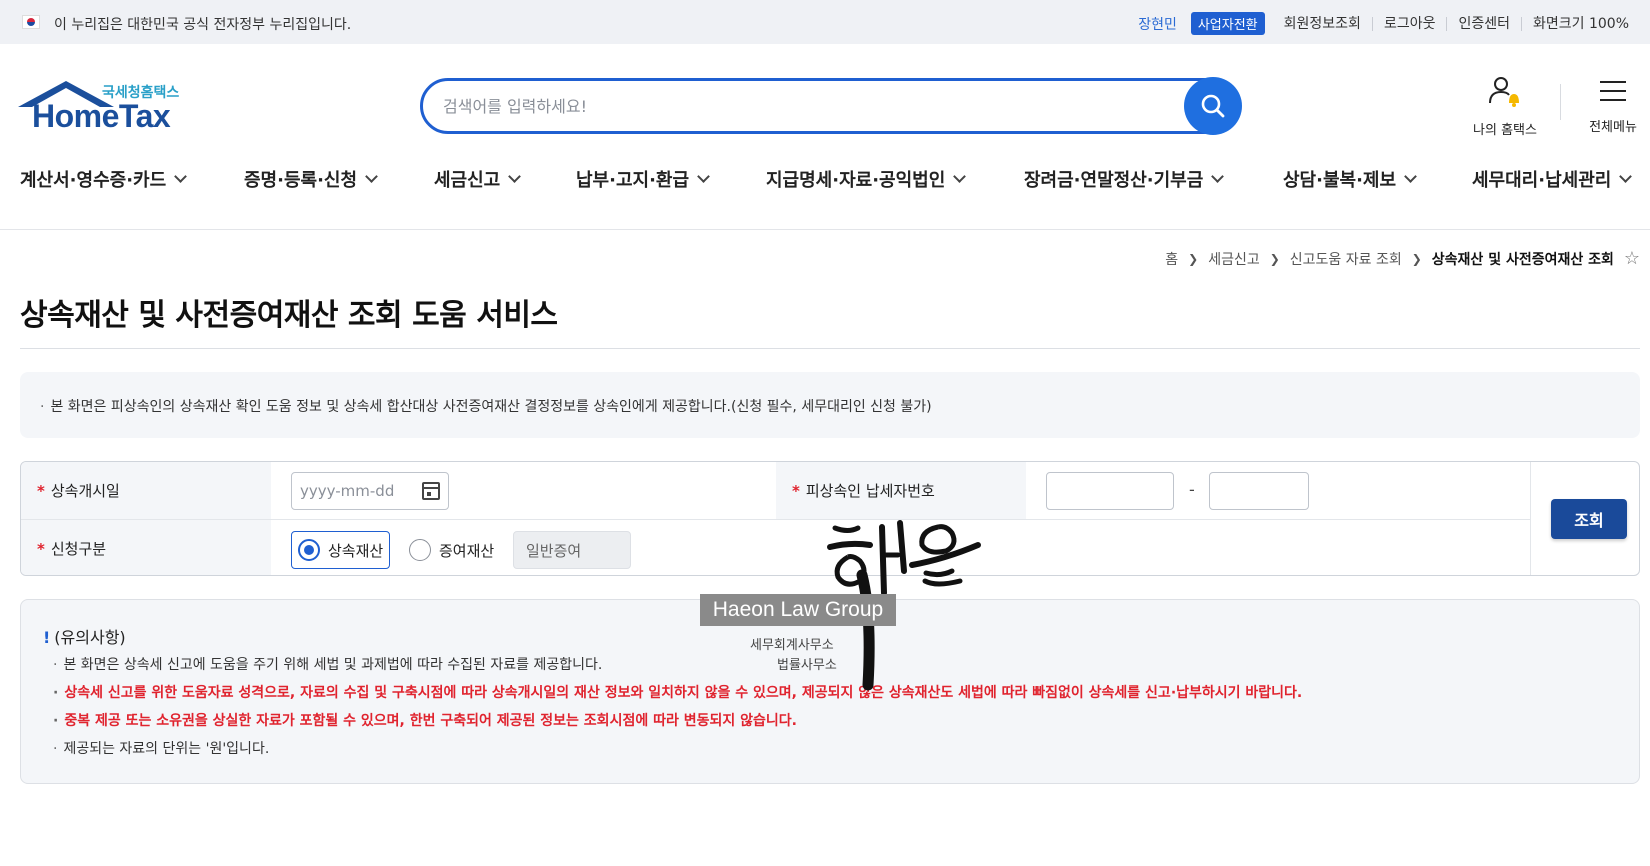  Describe the element at coordinates (78, 549) in the screenshot. I see `type-label-text: 신청구분` at that location.